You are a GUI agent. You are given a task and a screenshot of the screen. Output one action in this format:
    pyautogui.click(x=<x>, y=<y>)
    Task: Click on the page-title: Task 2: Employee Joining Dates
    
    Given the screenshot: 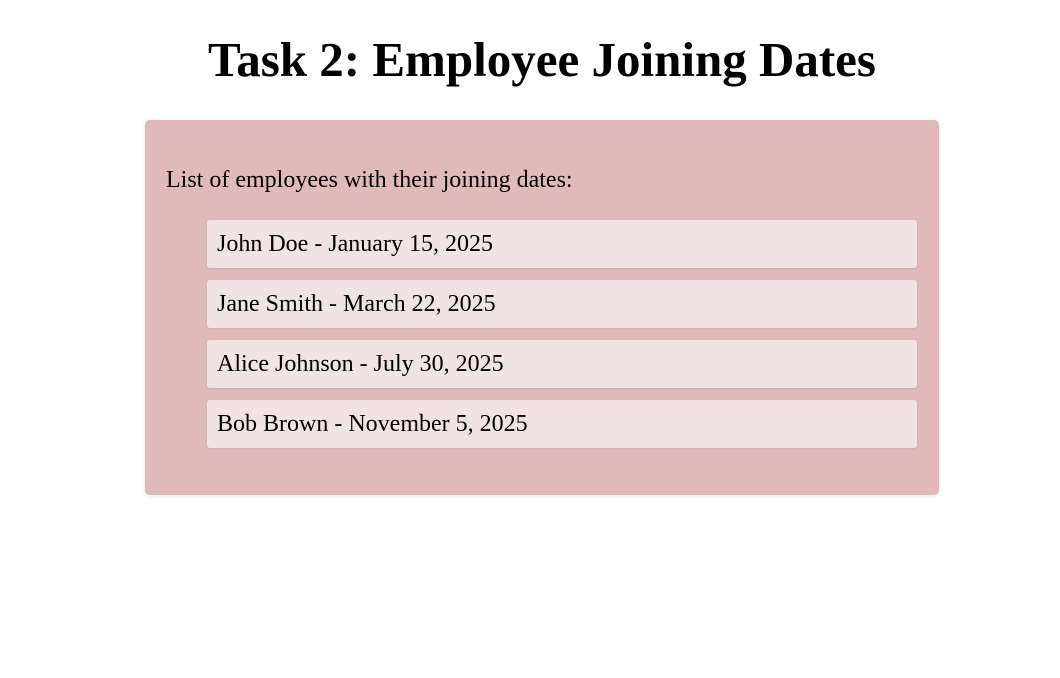 What is the action you would take?
    pyautogui.click(x=542, y=59)
    